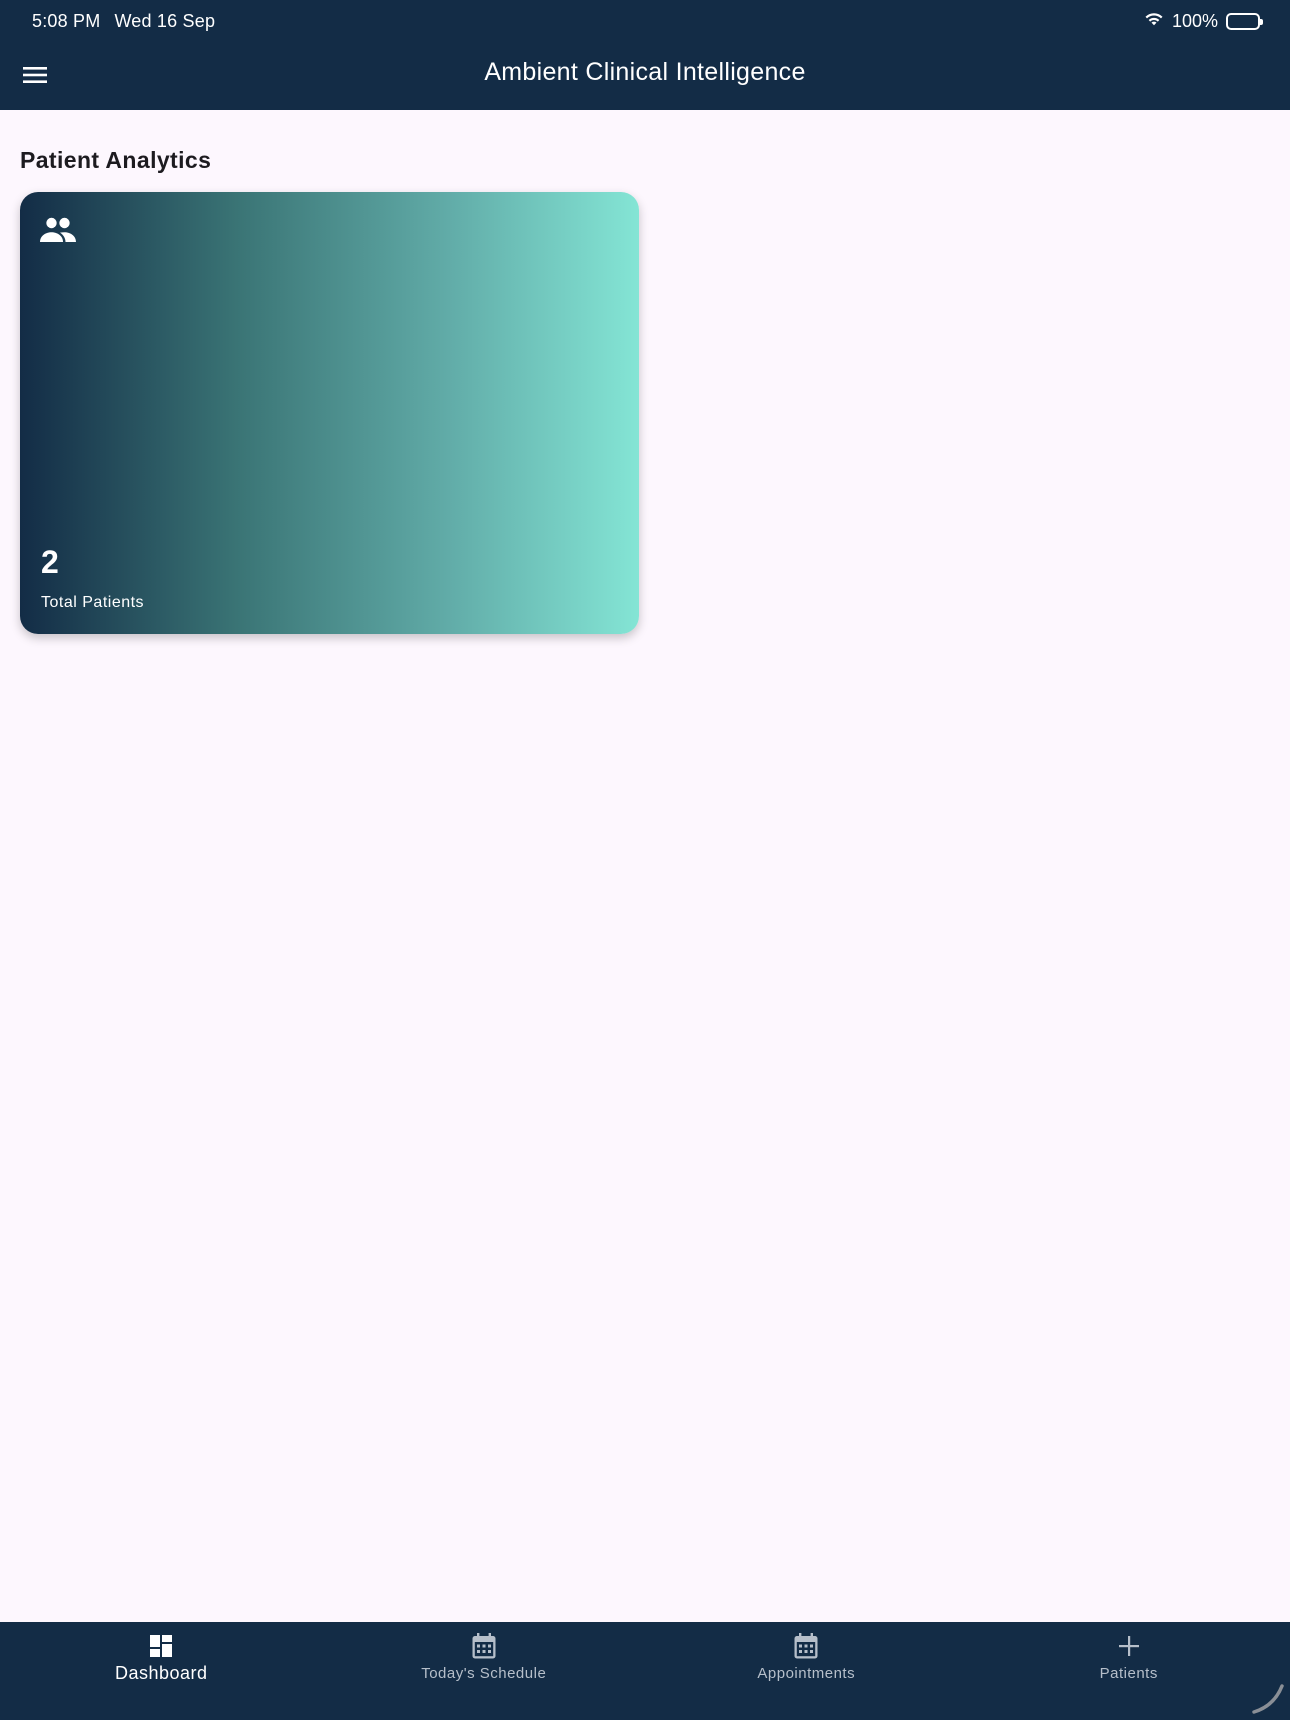 This screenshot has height=1720, width=1290. I want to click on people-icon, so click(58, 230).